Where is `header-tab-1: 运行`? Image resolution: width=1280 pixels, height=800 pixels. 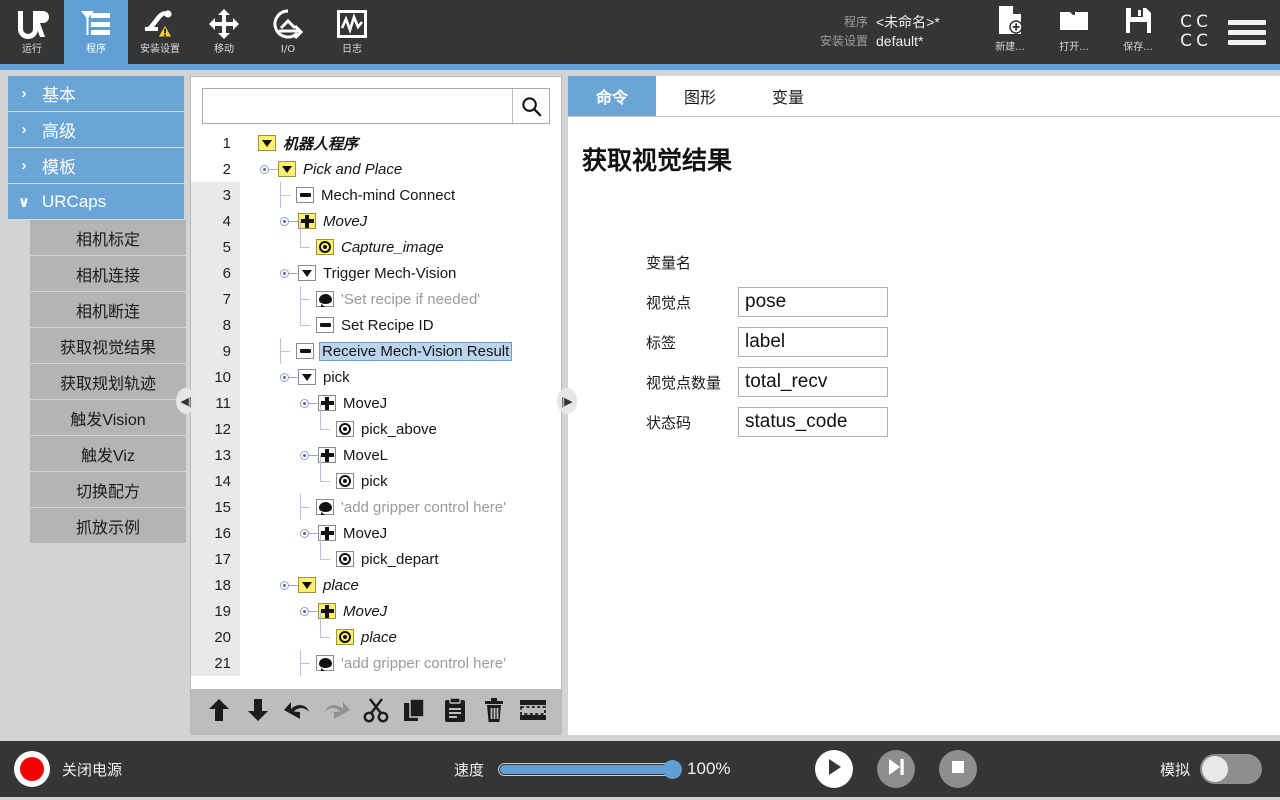 header-tab-1: 运行 is located at coordinates (32, 32).